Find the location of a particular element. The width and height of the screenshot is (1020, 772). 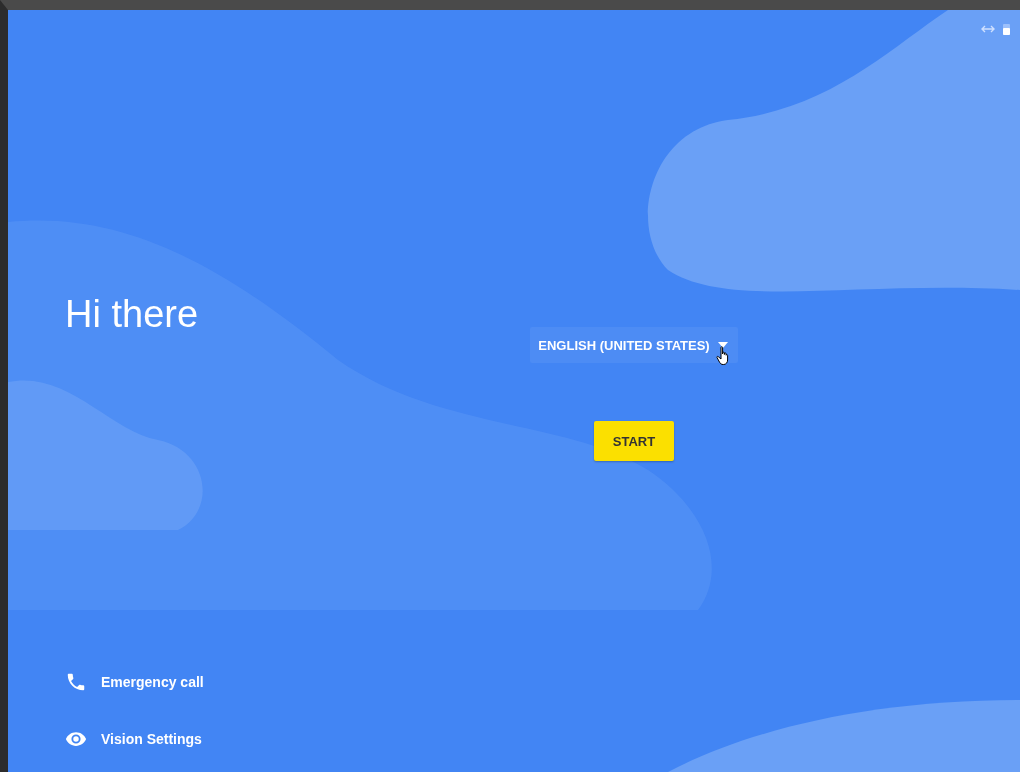

option-link: Emergency call is located at coordinates (134, 682).